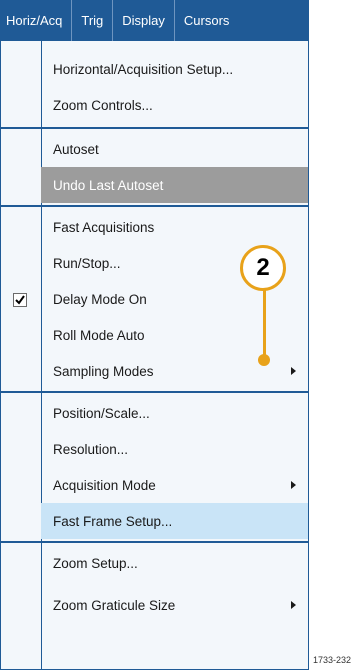 The width and height of the screenshot is (361, 672). I want to click on menu-item-zoom-graticule-size: Zoom Graticule Size, so click(174, 605).